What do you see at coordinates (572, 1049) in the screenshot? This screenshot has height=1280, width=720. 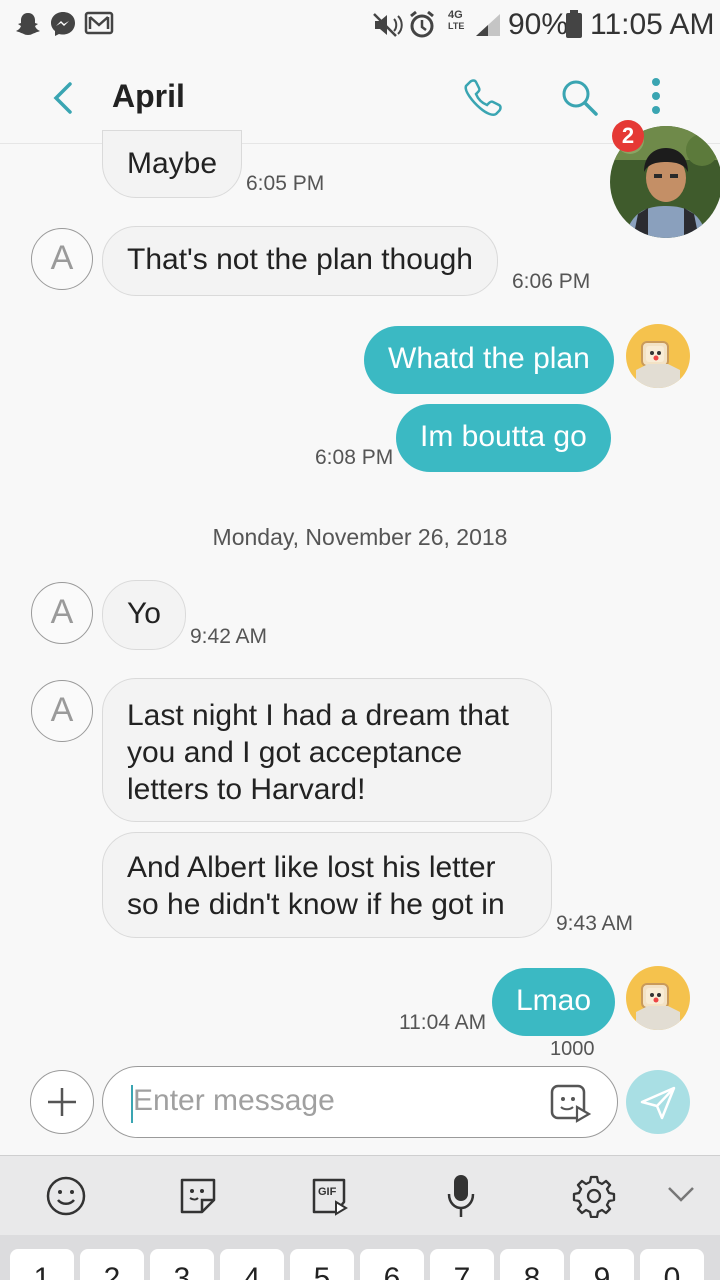 I see `char-counter: 1000` at bounding box center [572, 1049].